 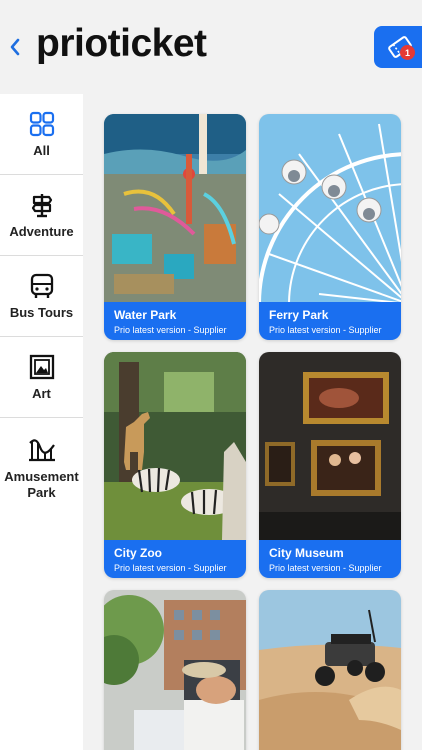 What do you see at coordinates (41, 468) in the screenshot?
I see `category-amusement-park: Amusement Park` at bounding box center [41, 468].